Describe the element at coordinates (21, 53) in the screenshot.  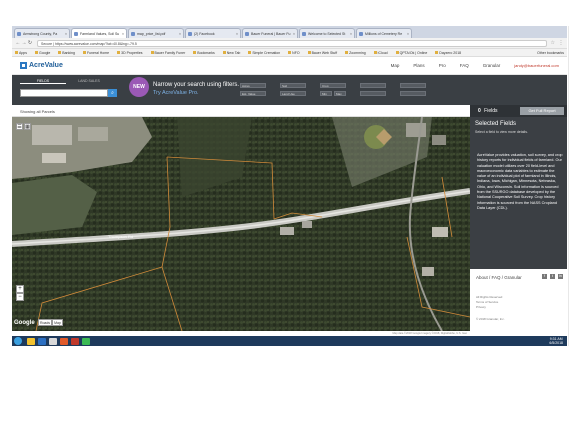
I see `bookmark-item: Apps` at that location.